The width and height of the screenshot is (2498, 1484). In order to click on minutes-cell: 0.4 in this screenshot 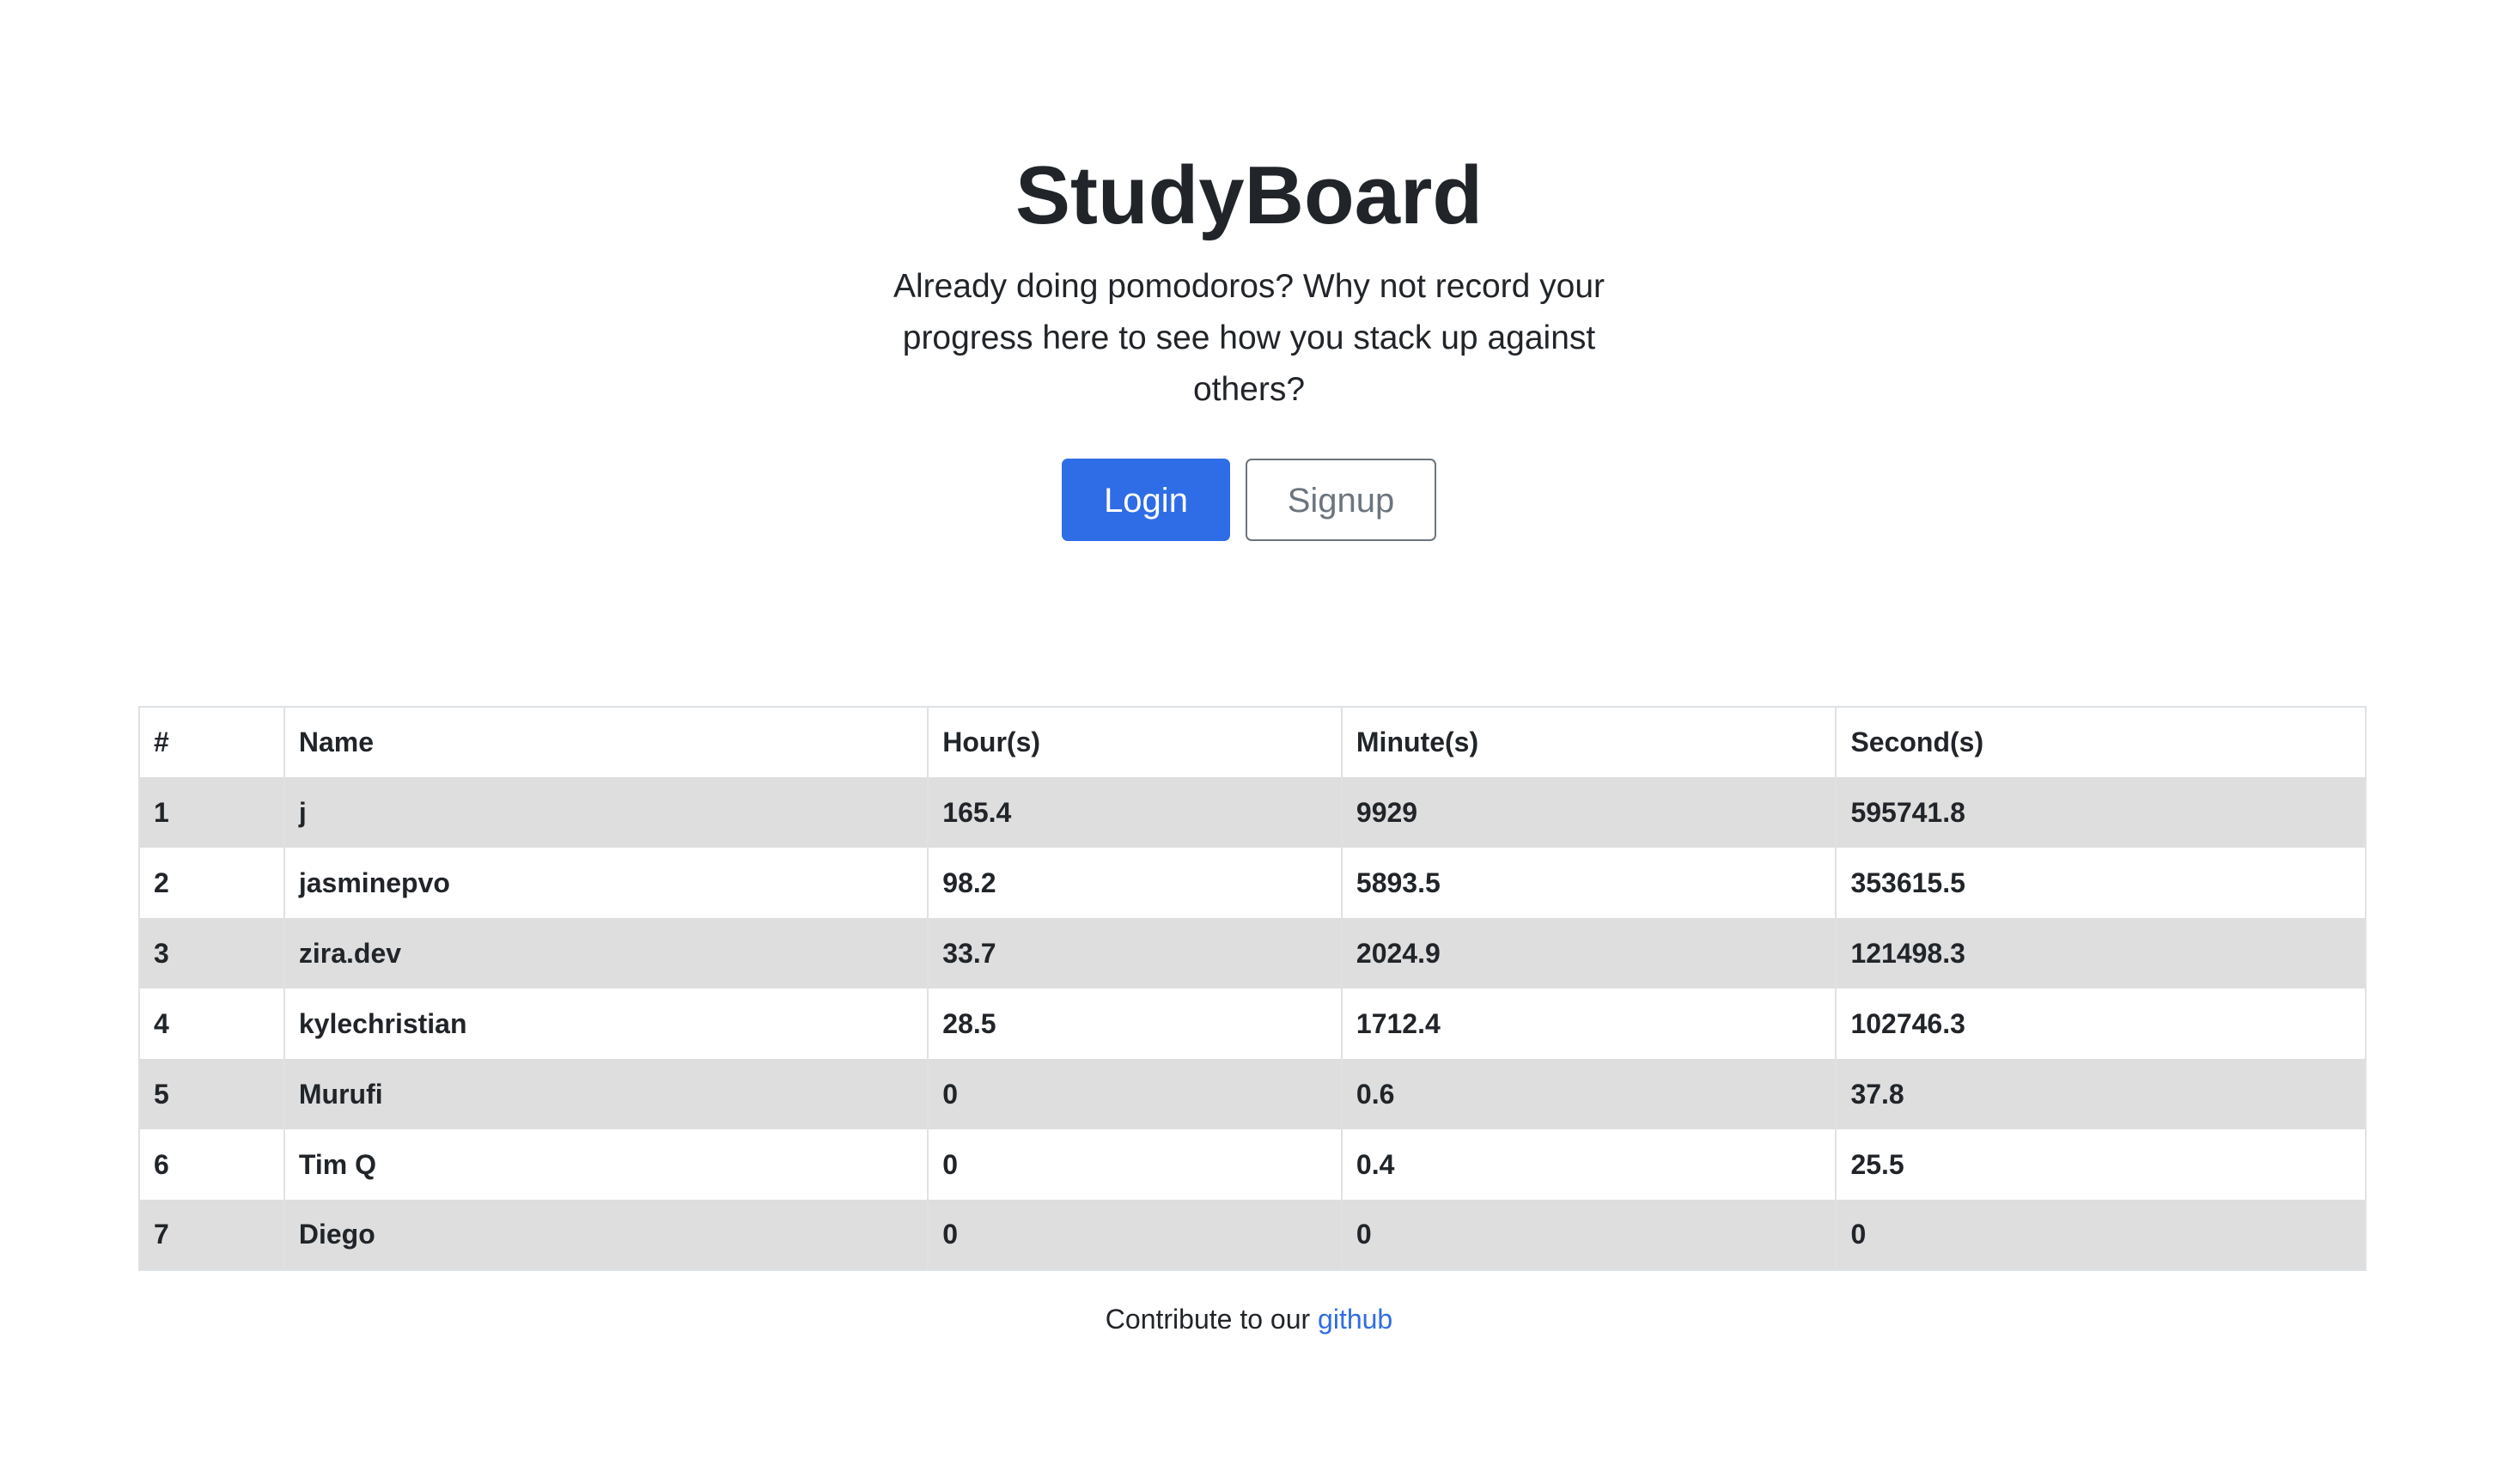, I will do `click(1588, 1164)`.